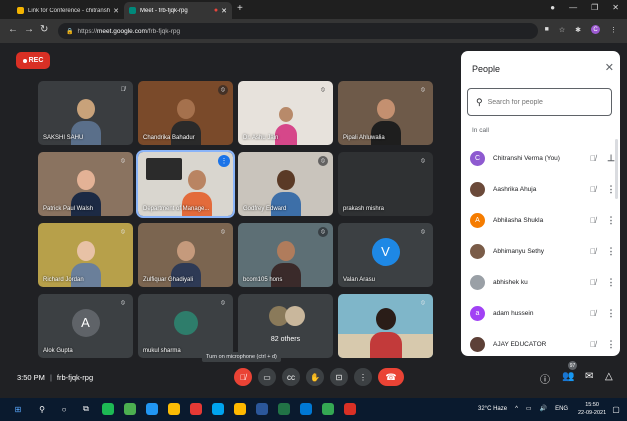 The width and height of the screenshot is (627, 421). I want to click on edge-icon, so click(152, 409).